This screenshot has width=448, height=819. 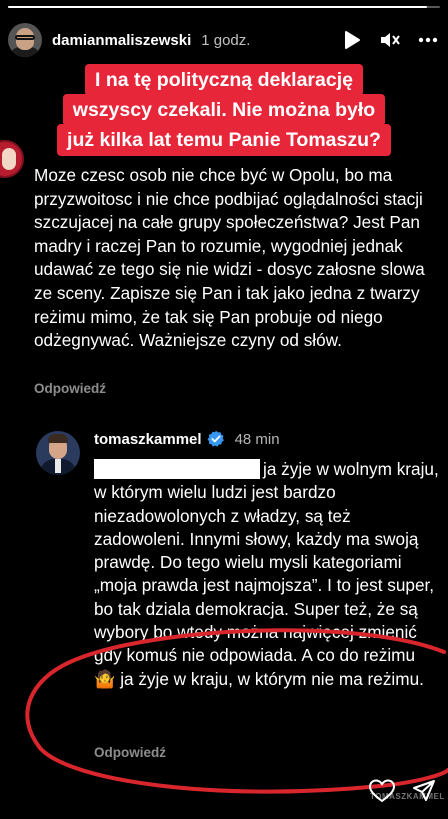 I want to click on story-controls, so click(x=390, y=40).